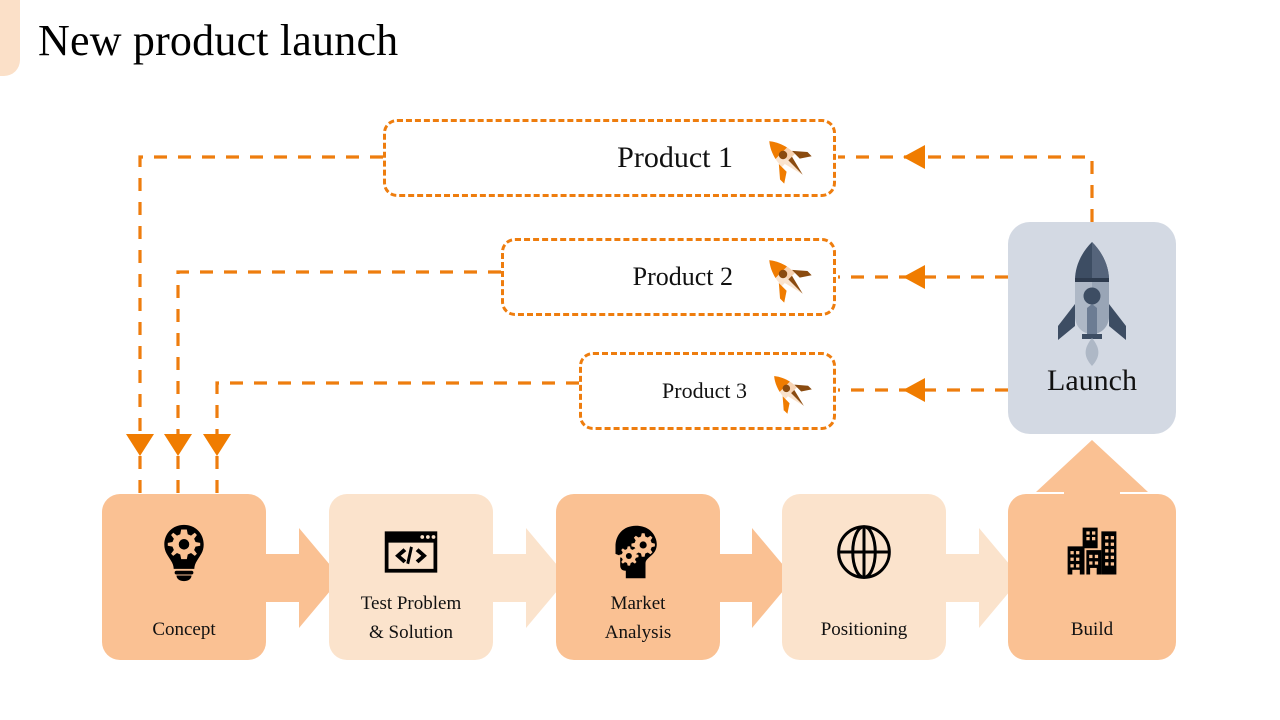 The image size is (1280, 720). I want to click on process-step-concept: Concept, so click(184, 577).